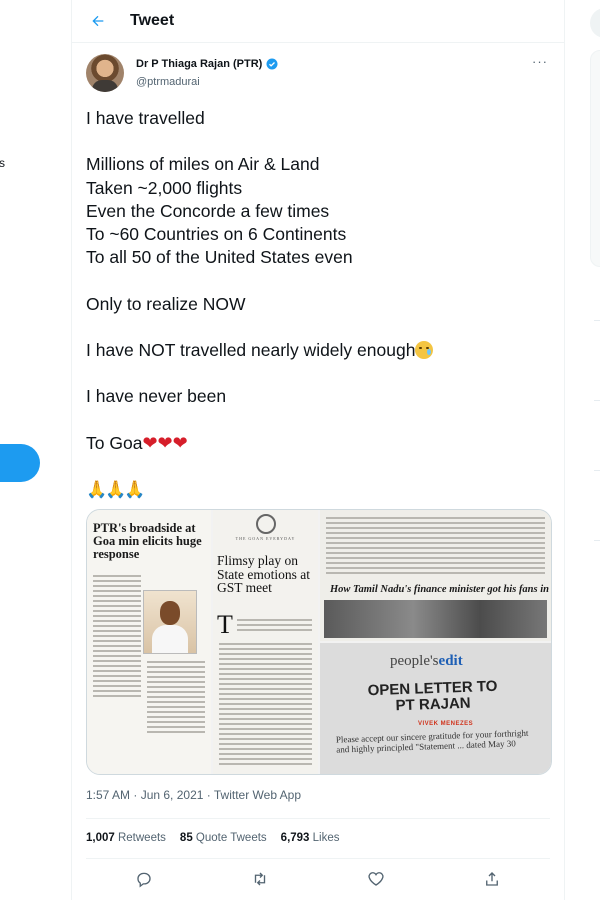  Describe the element at coordinates (446, 724) in the screenshot. I see `clipping-byline: VIVEK MENEZES` at that location.